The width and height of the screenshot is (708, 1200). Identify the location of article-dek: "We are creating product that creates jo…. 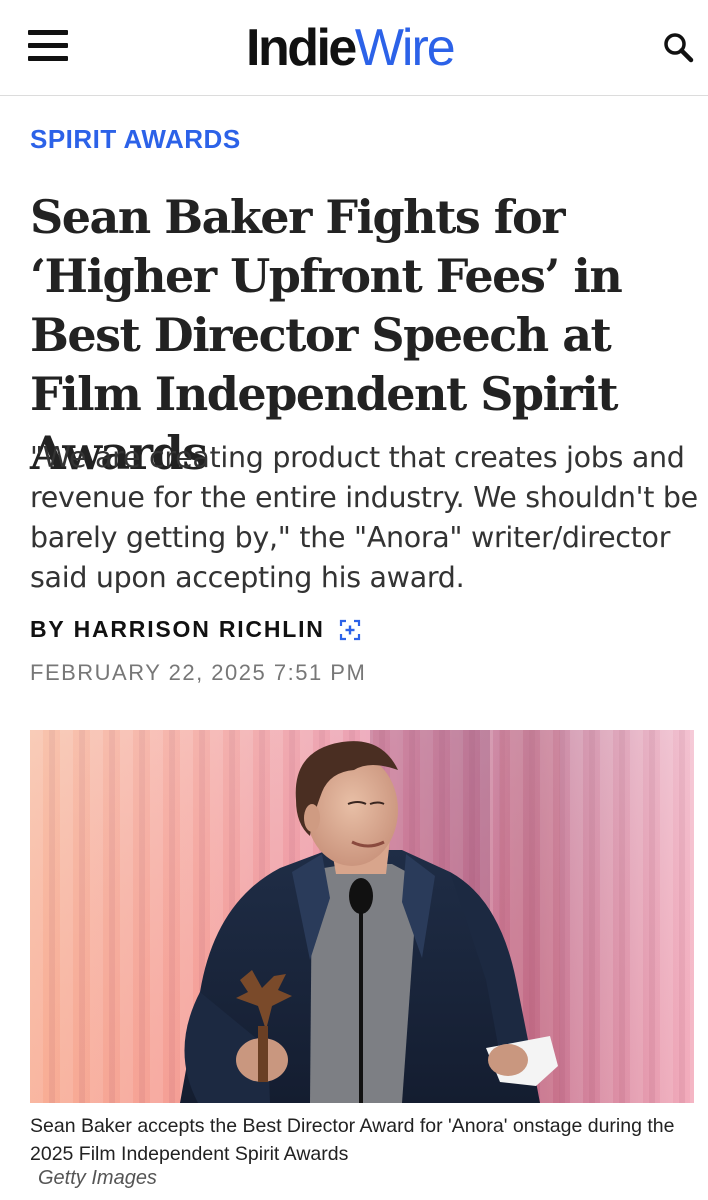
(364, 517).